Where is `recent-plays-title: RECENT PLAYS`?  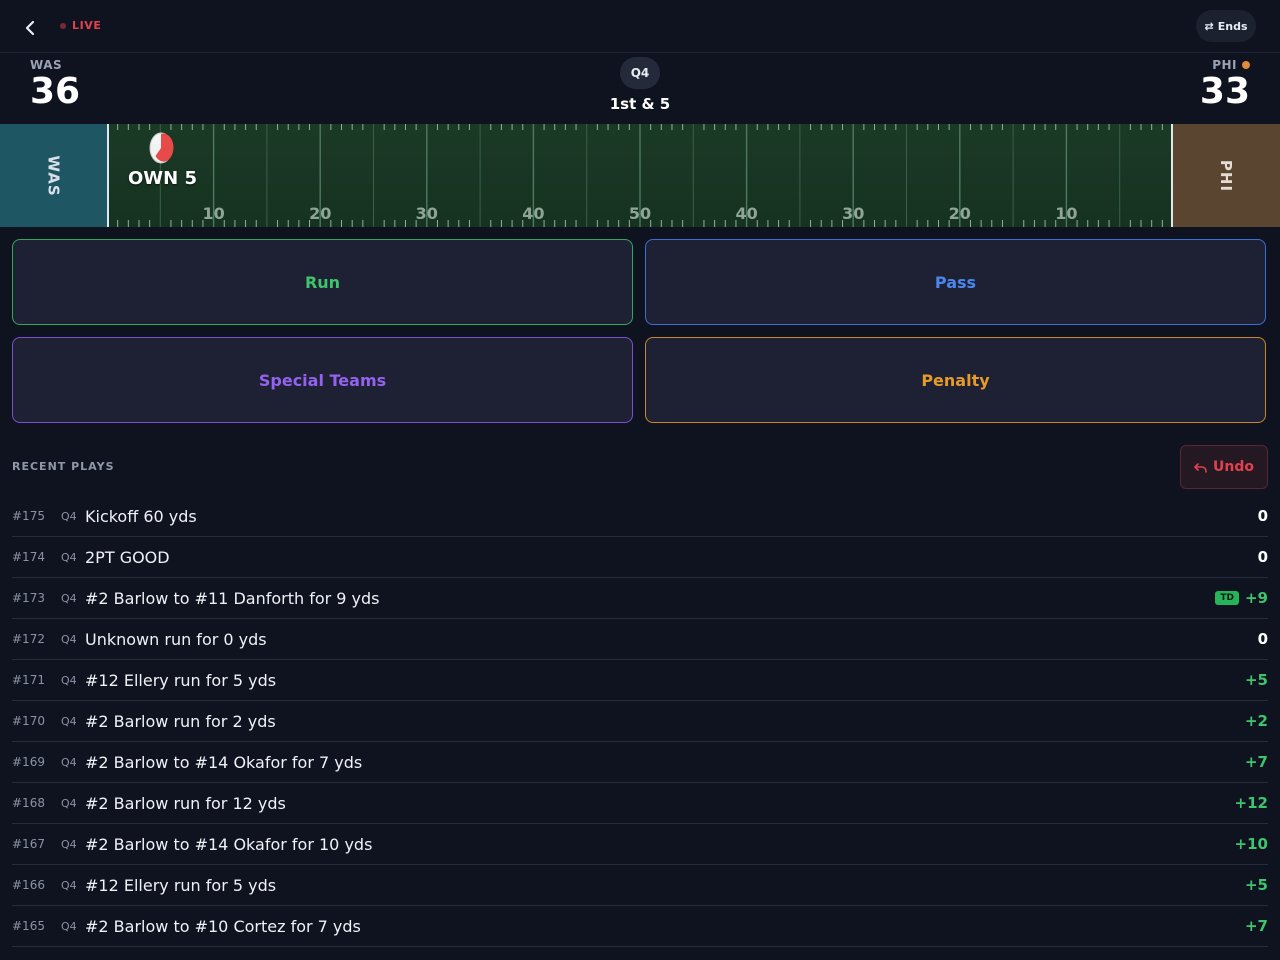
recent-plays-title: RECENT PLAYS is located at coordinates (63, 466).